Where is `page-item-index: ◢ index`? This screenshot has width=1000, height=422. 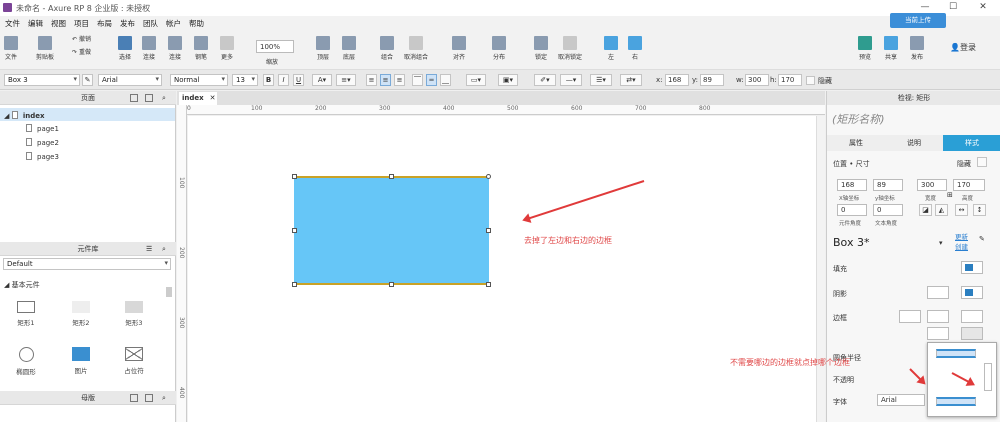
page-item-index: ◢ index is located at coordinates (87, 114).